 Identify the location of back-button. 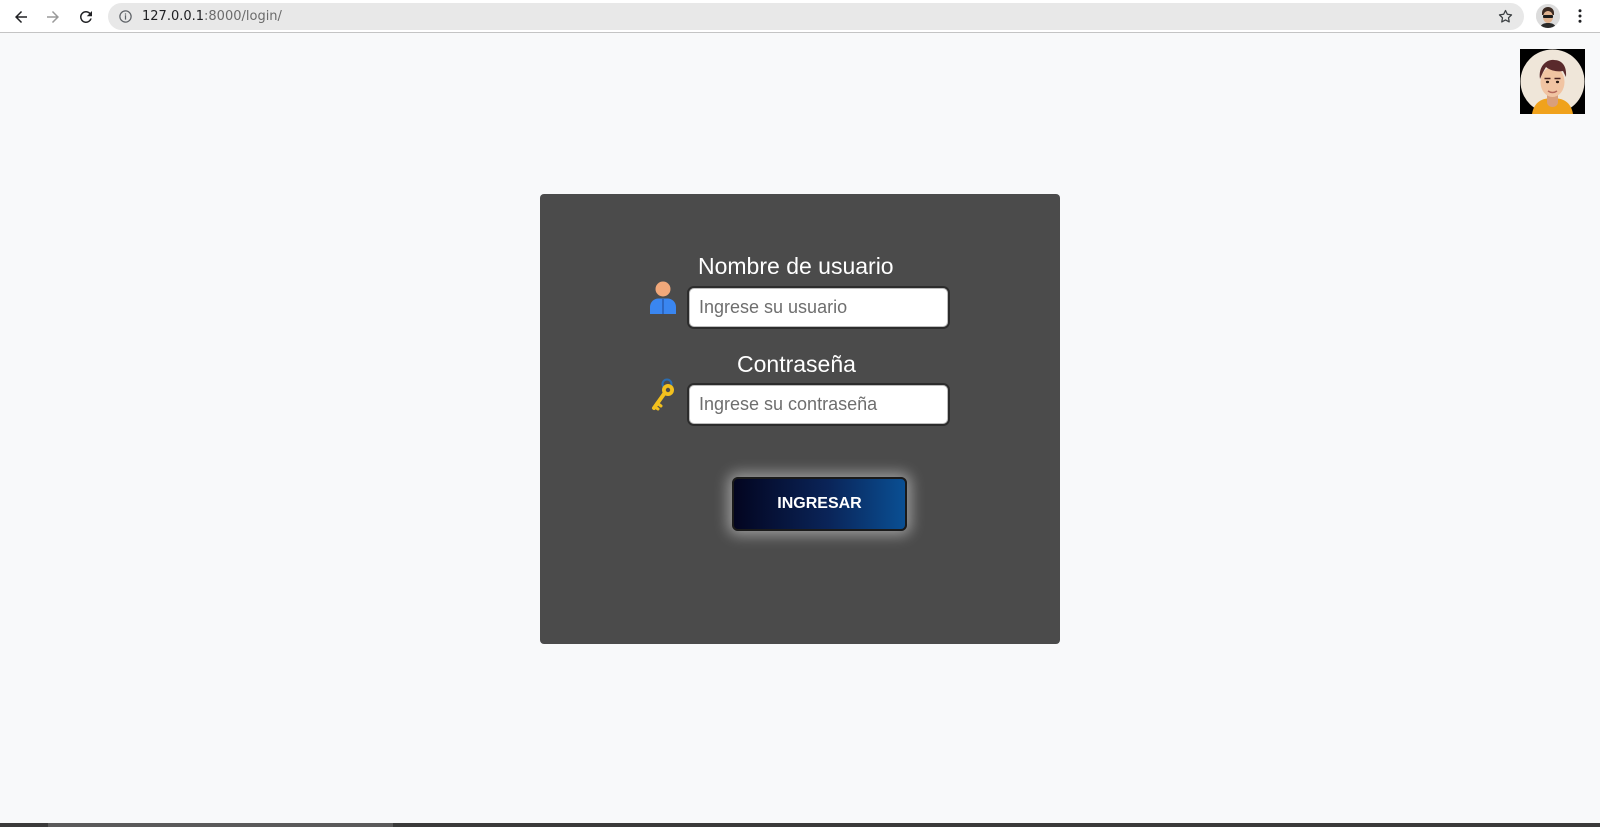
(21, 17).